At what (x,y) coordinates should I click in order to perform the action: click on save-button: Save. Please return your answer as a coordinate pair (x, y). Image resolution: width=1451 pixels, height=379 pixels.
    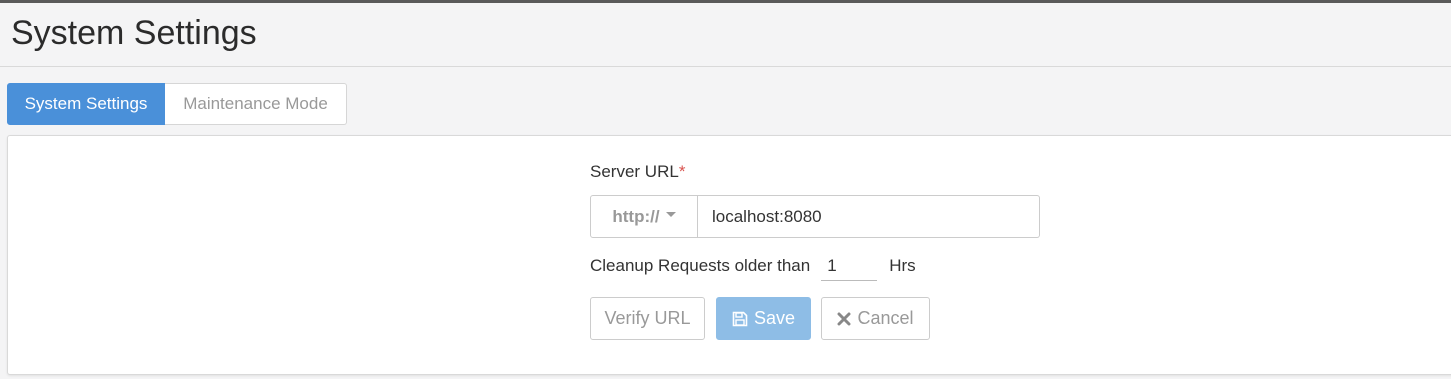
    Looking at the image, I should click on (763, 318).